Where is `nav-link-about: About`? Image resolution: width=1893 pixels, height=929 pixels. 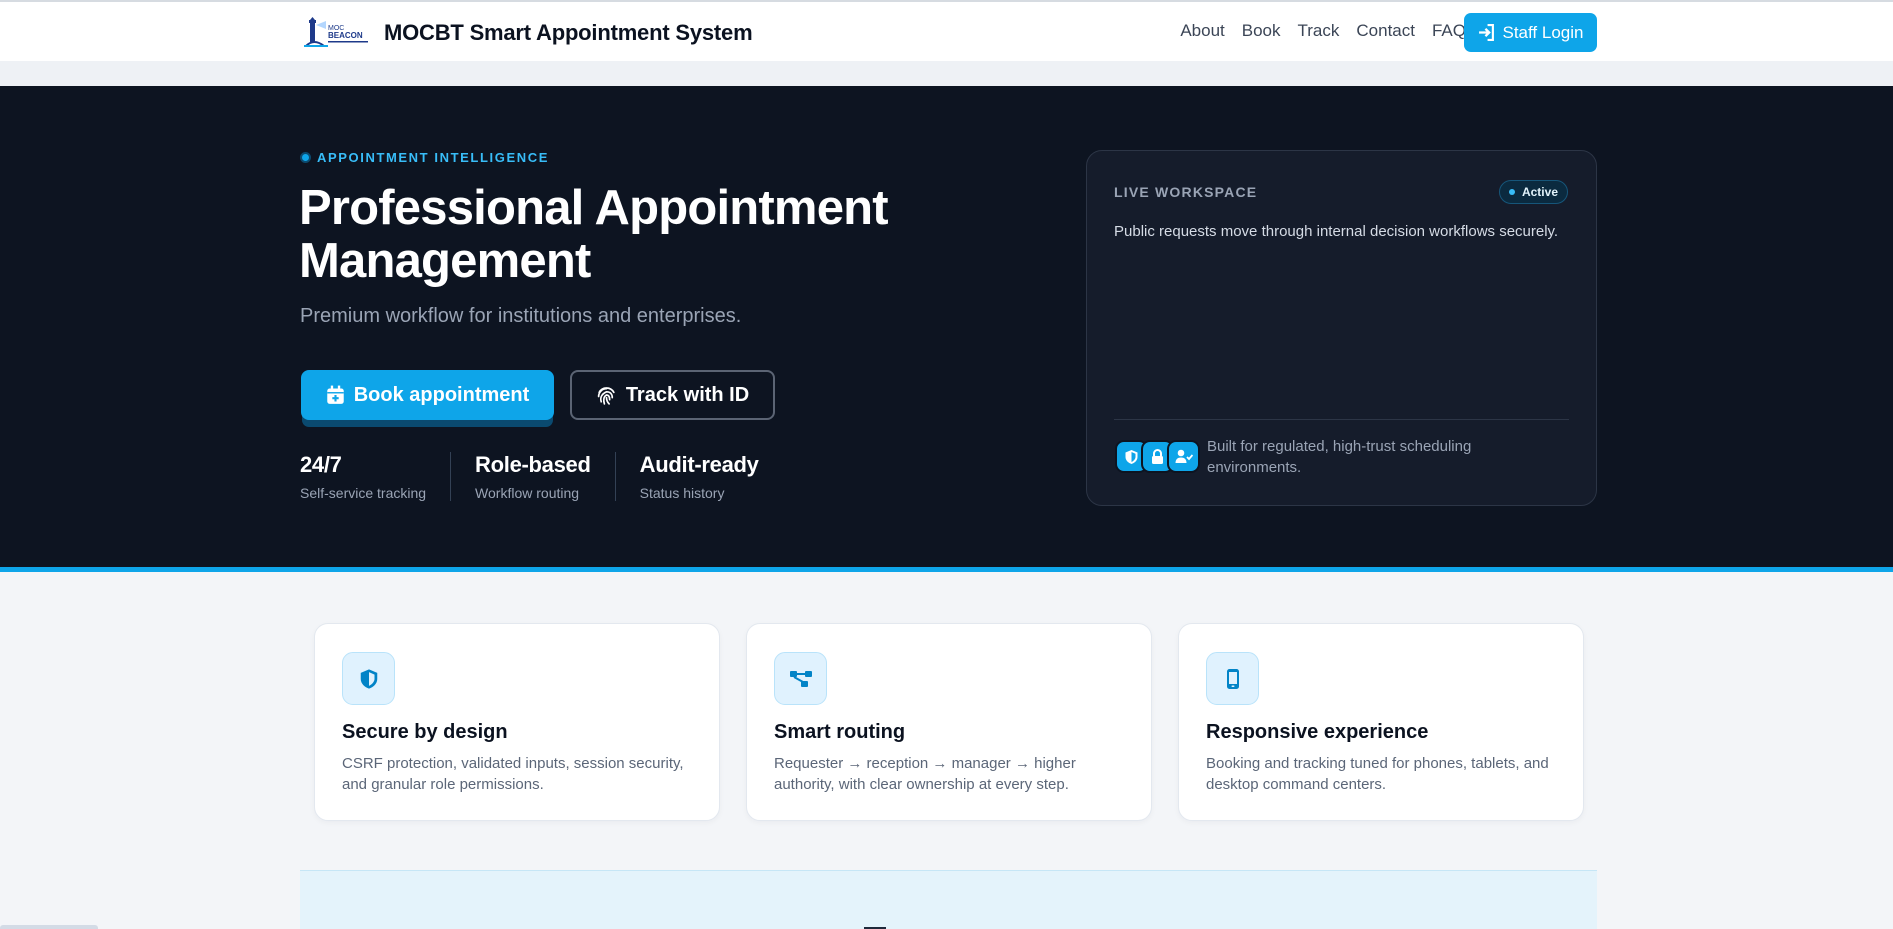 nav-link-about: About is located at coordinates (1202, 31).